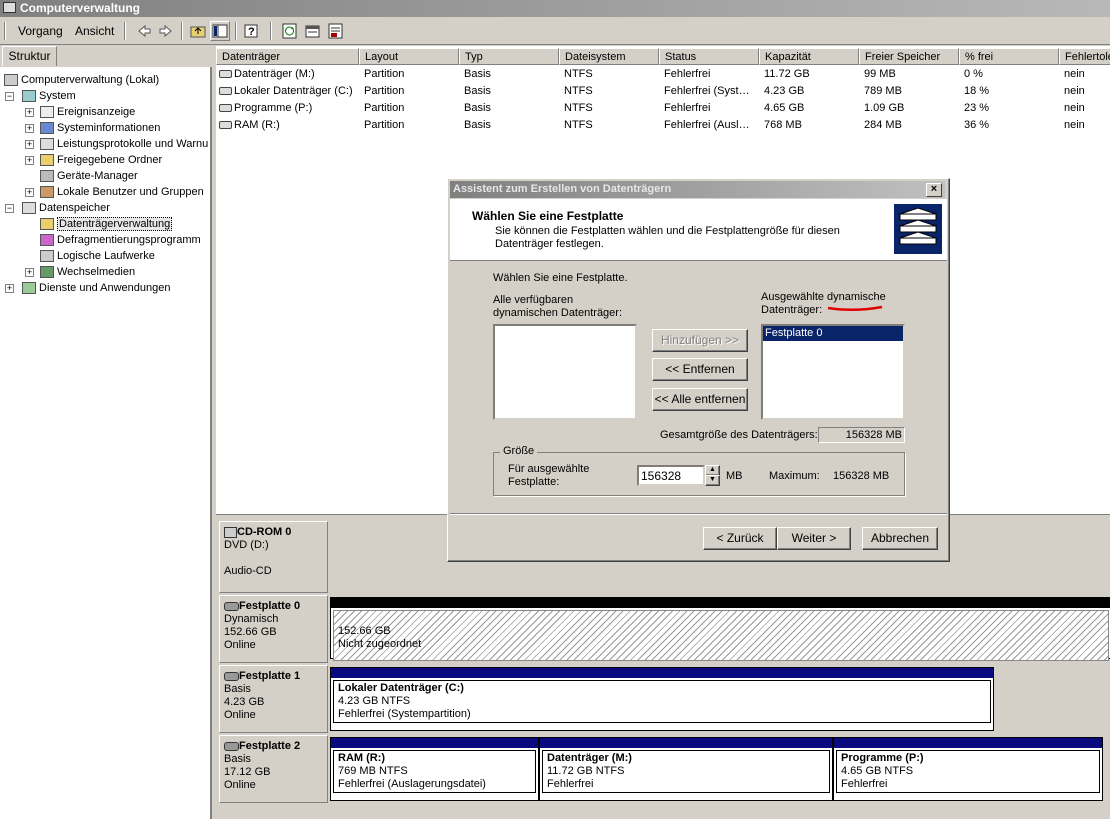 The height and width of the screenshot is (819, 1110). Describe the element at coordinates (909, 56) in the screenshot. I see `column-header: Freier Speicher` at that location.